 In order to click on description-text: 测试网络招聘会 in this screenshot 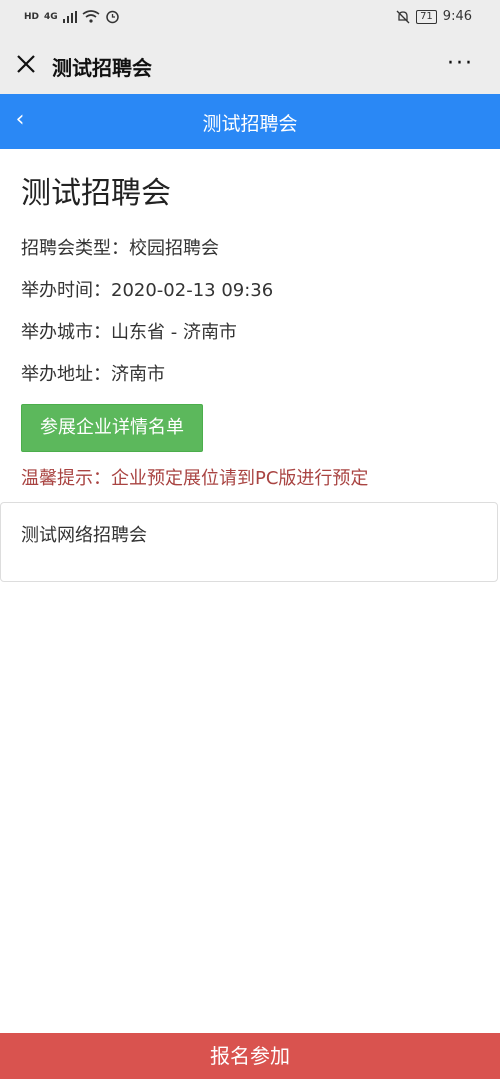, I will do `click(84, 535)`.